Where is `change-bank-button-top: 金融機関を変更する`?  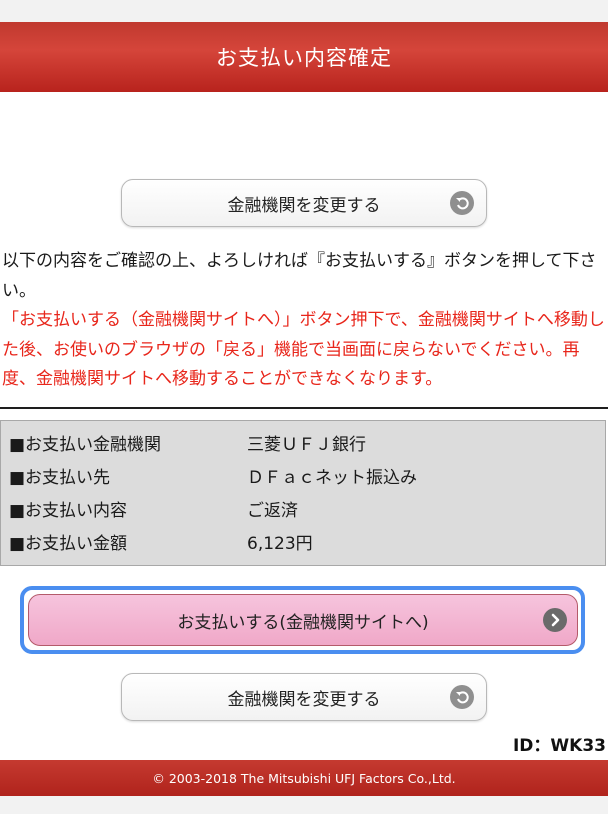 change-bank-button-top: 金融機関を変更する is located at coordinates (304, 203).